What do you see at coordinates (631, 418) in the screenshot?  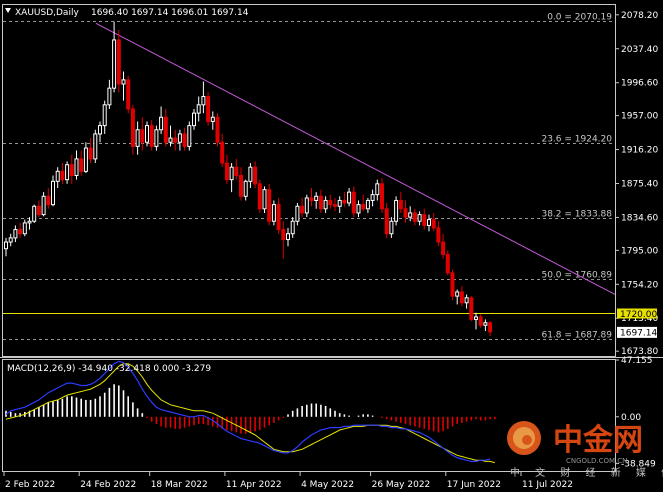 I see `macd-tick-label: 0.00` at bounding box center [631, 418].